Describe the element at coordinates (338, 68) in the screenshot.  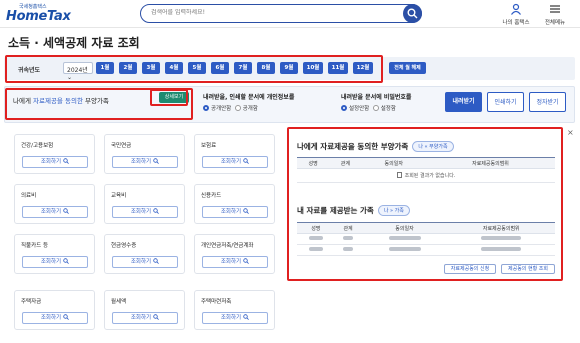
I see `month-button-11: 11월` at that location.